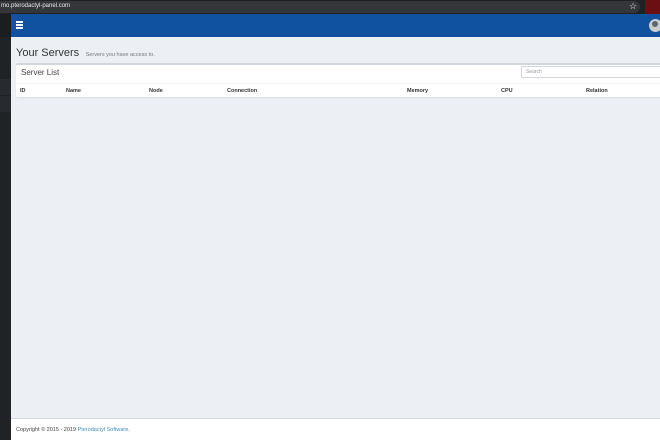 The height and width of the screenshot is (440, 660). I want to click on bookmark-star-icon: ☆, so click(633, 6).